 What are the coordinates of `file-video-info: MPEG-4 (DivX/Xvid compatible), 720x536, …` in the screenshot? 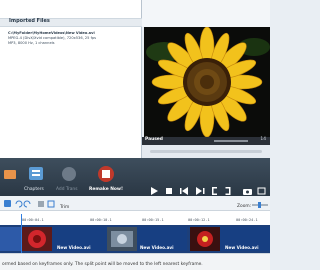 It's located at (52, 38).